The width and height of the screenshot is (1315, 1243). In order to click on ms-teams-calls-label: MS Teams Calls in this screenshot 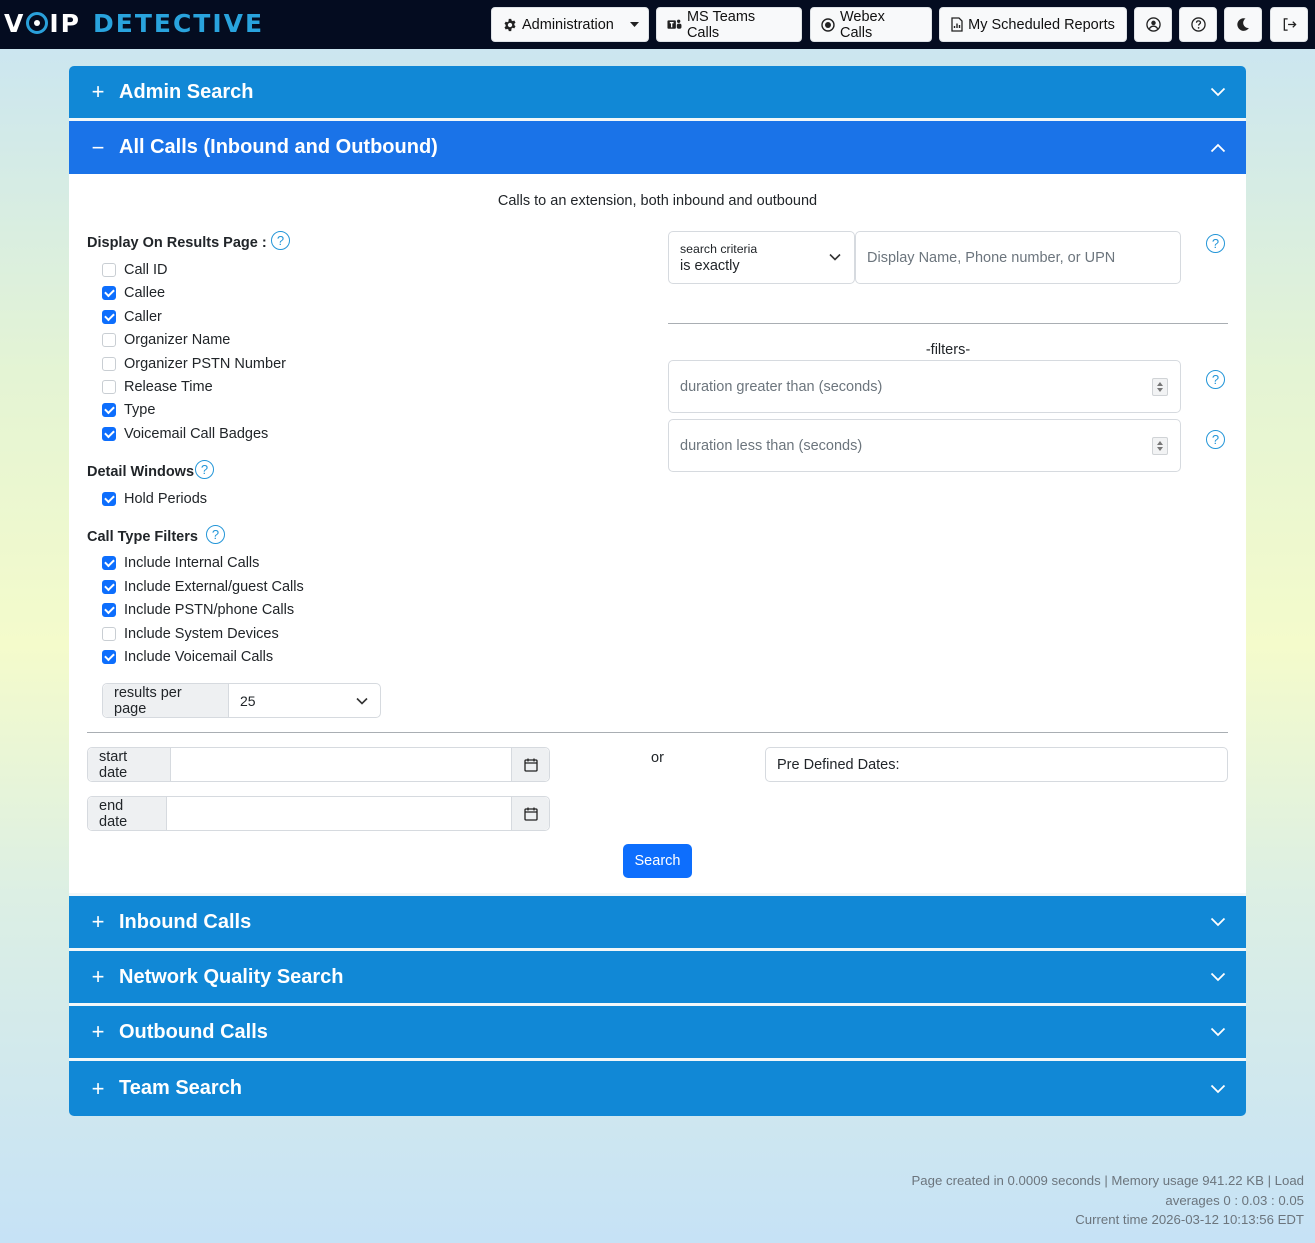, I will do `click(721, 24)`.